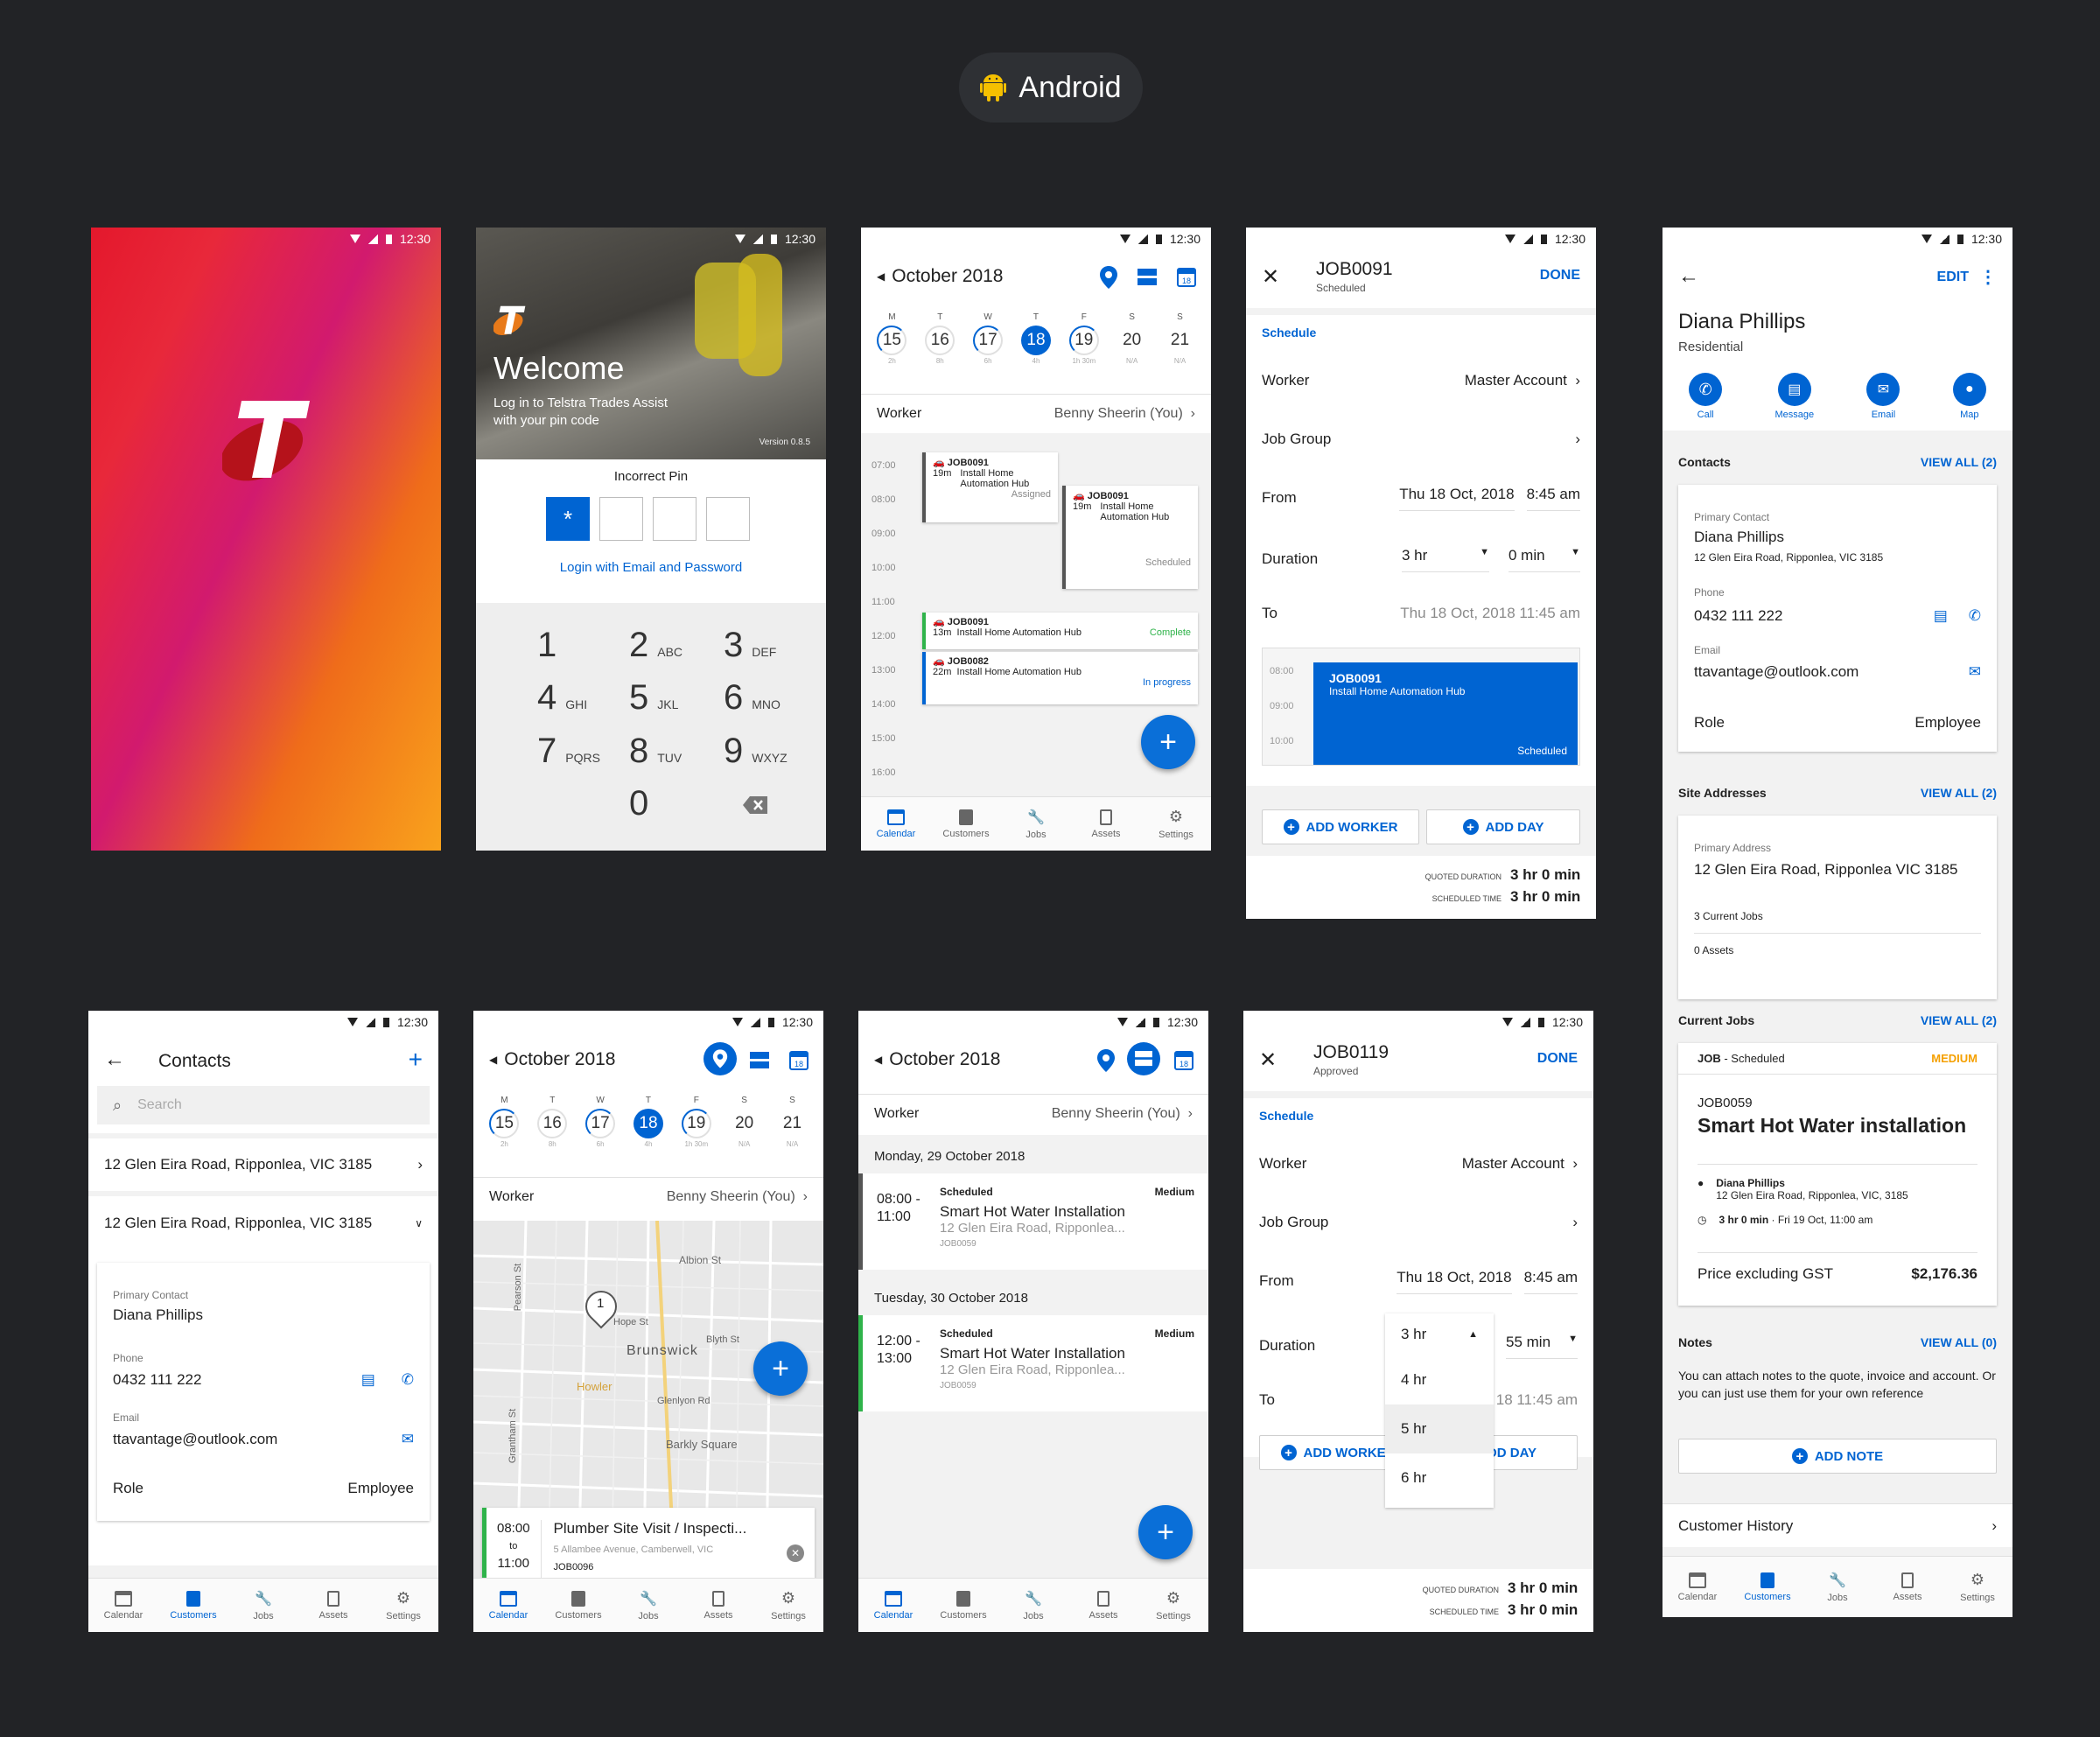 The width and height of the screenshot is (2100, 1737). Describe the element at coordinates (263, 1105) in the screenshot. I see `search-input: ⌕ Search` at that location.